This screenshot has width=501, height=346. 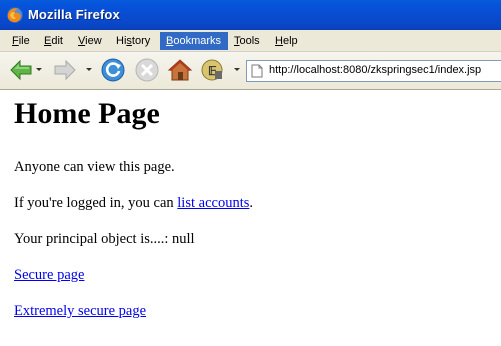 What do you see at coordinates (21, 70) in the screenshot?
I see `back-icon` at bounding box center [21, 70].